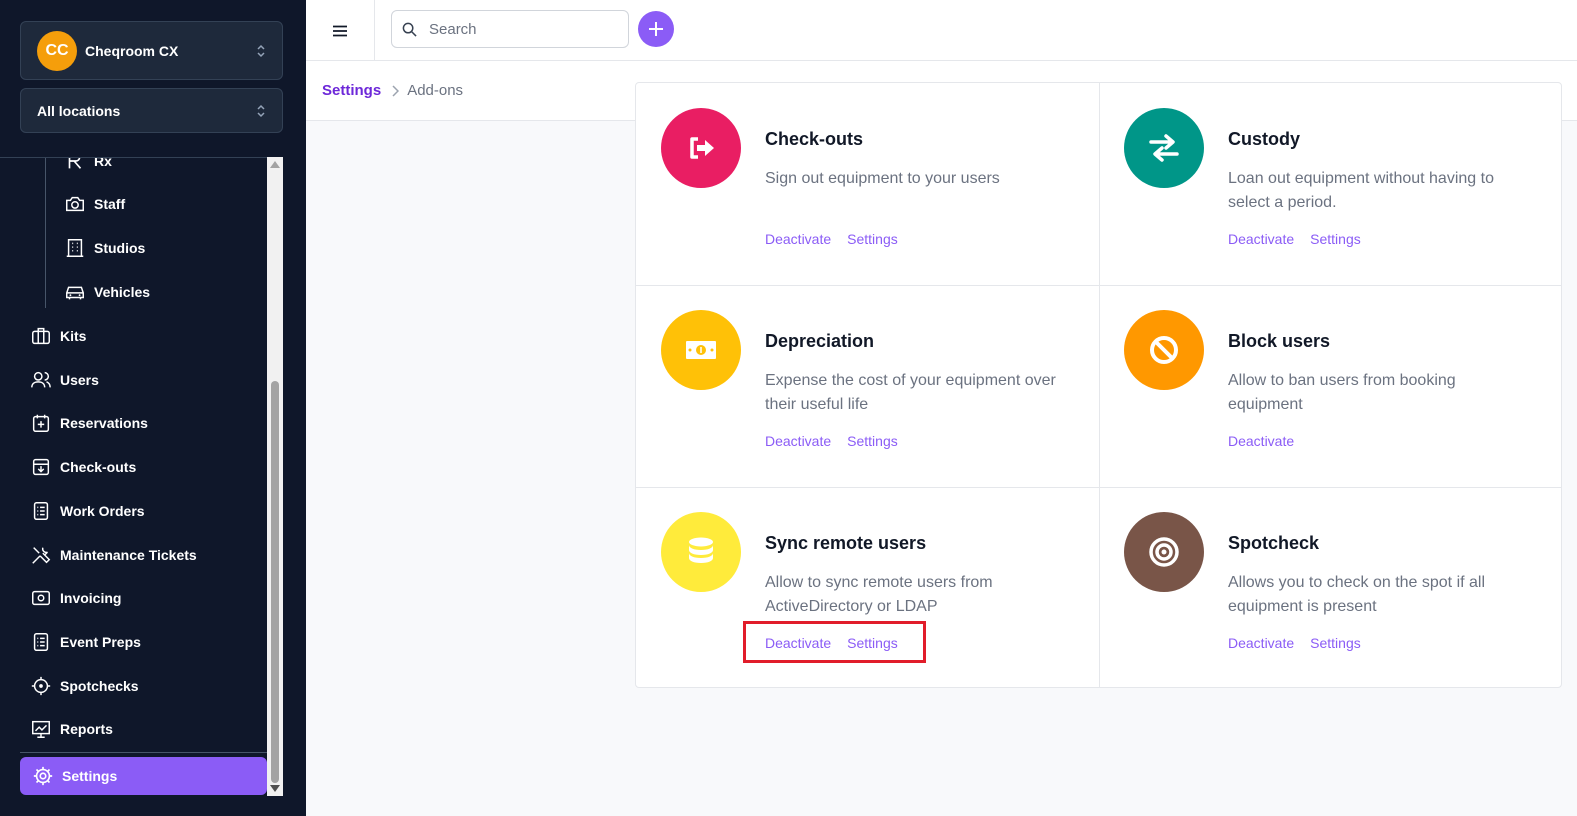 The height and width of the screenshot is (816, 1577). I want to click on sidebar-item-kits: Kits, so click(58, 336).